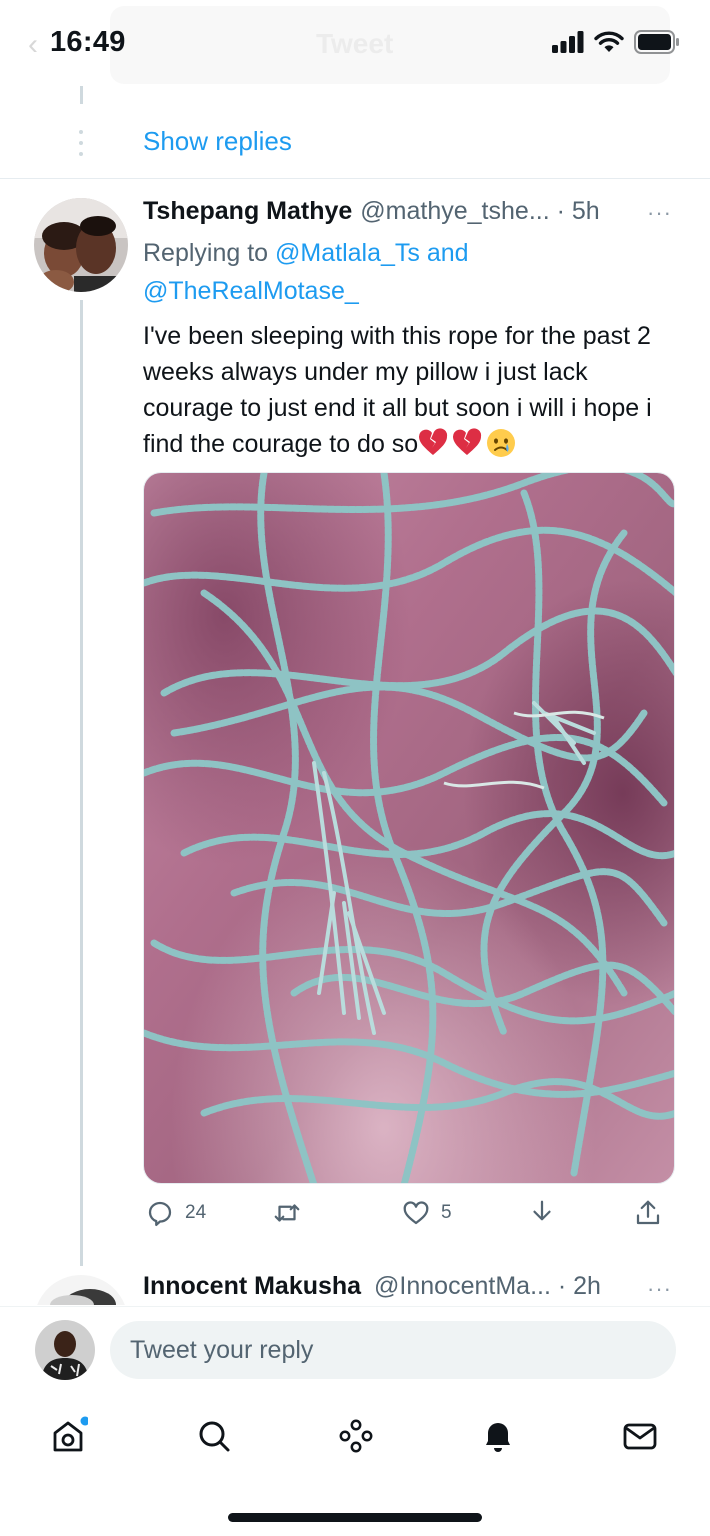 The width and height of the screenshot is (710, 1536). I want to click on mention-matlala: @Matlala_Ts and, so click(372, 253).